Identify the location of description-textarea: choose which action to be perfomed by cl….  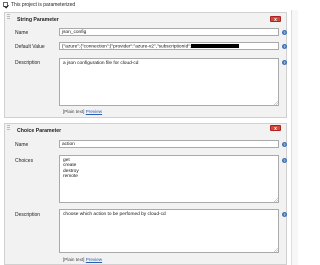
(169, 231).